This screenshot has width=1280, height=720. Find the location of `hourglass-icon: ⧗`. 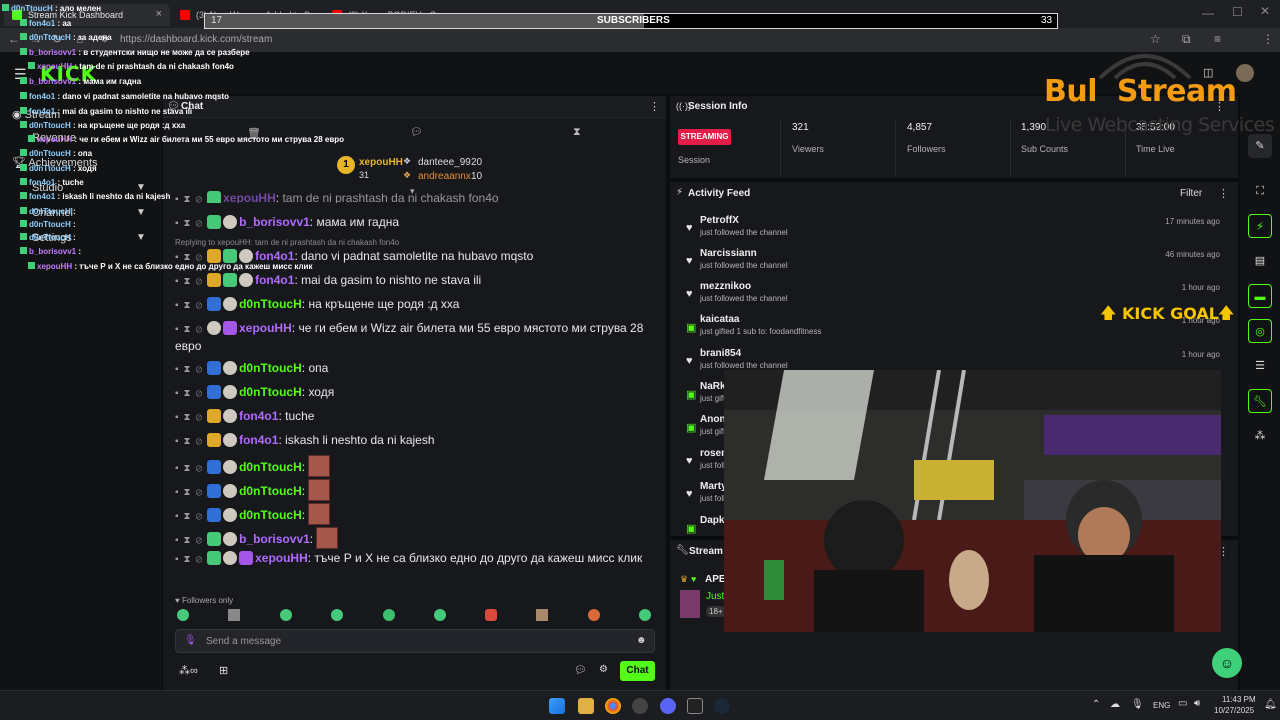

hourglass-icon: ⧗ is located at coordinates (577, 132).